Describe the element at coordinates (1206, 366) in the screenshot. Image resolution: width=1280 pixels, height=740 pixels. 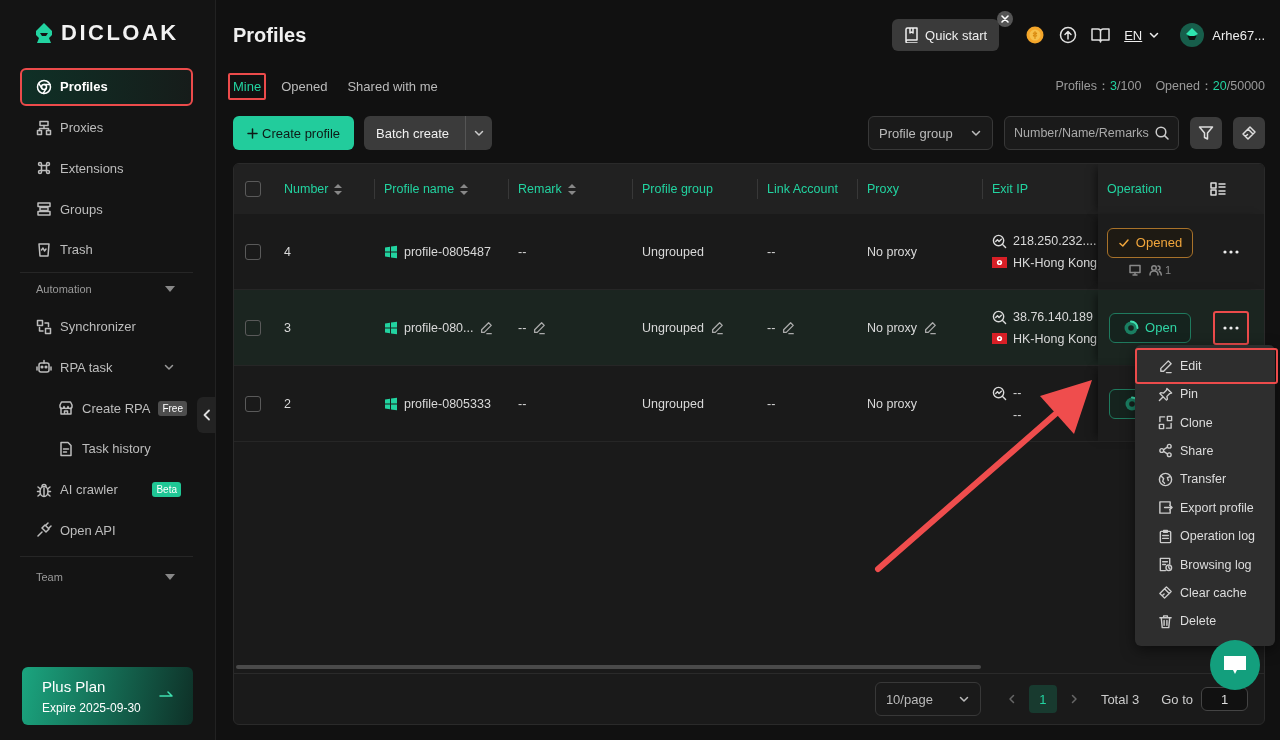
I see `menu-item: Edit` at that location.